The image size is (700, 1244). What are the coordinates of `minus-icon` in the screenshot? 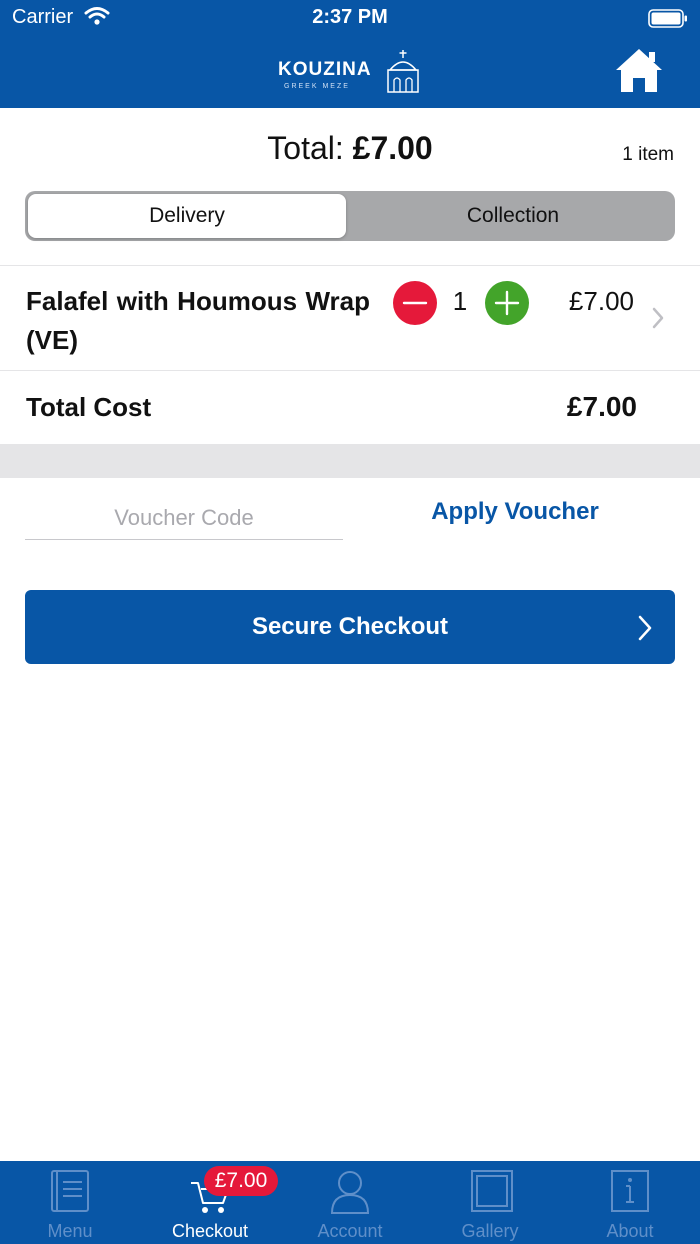 It's located at (415, 303).